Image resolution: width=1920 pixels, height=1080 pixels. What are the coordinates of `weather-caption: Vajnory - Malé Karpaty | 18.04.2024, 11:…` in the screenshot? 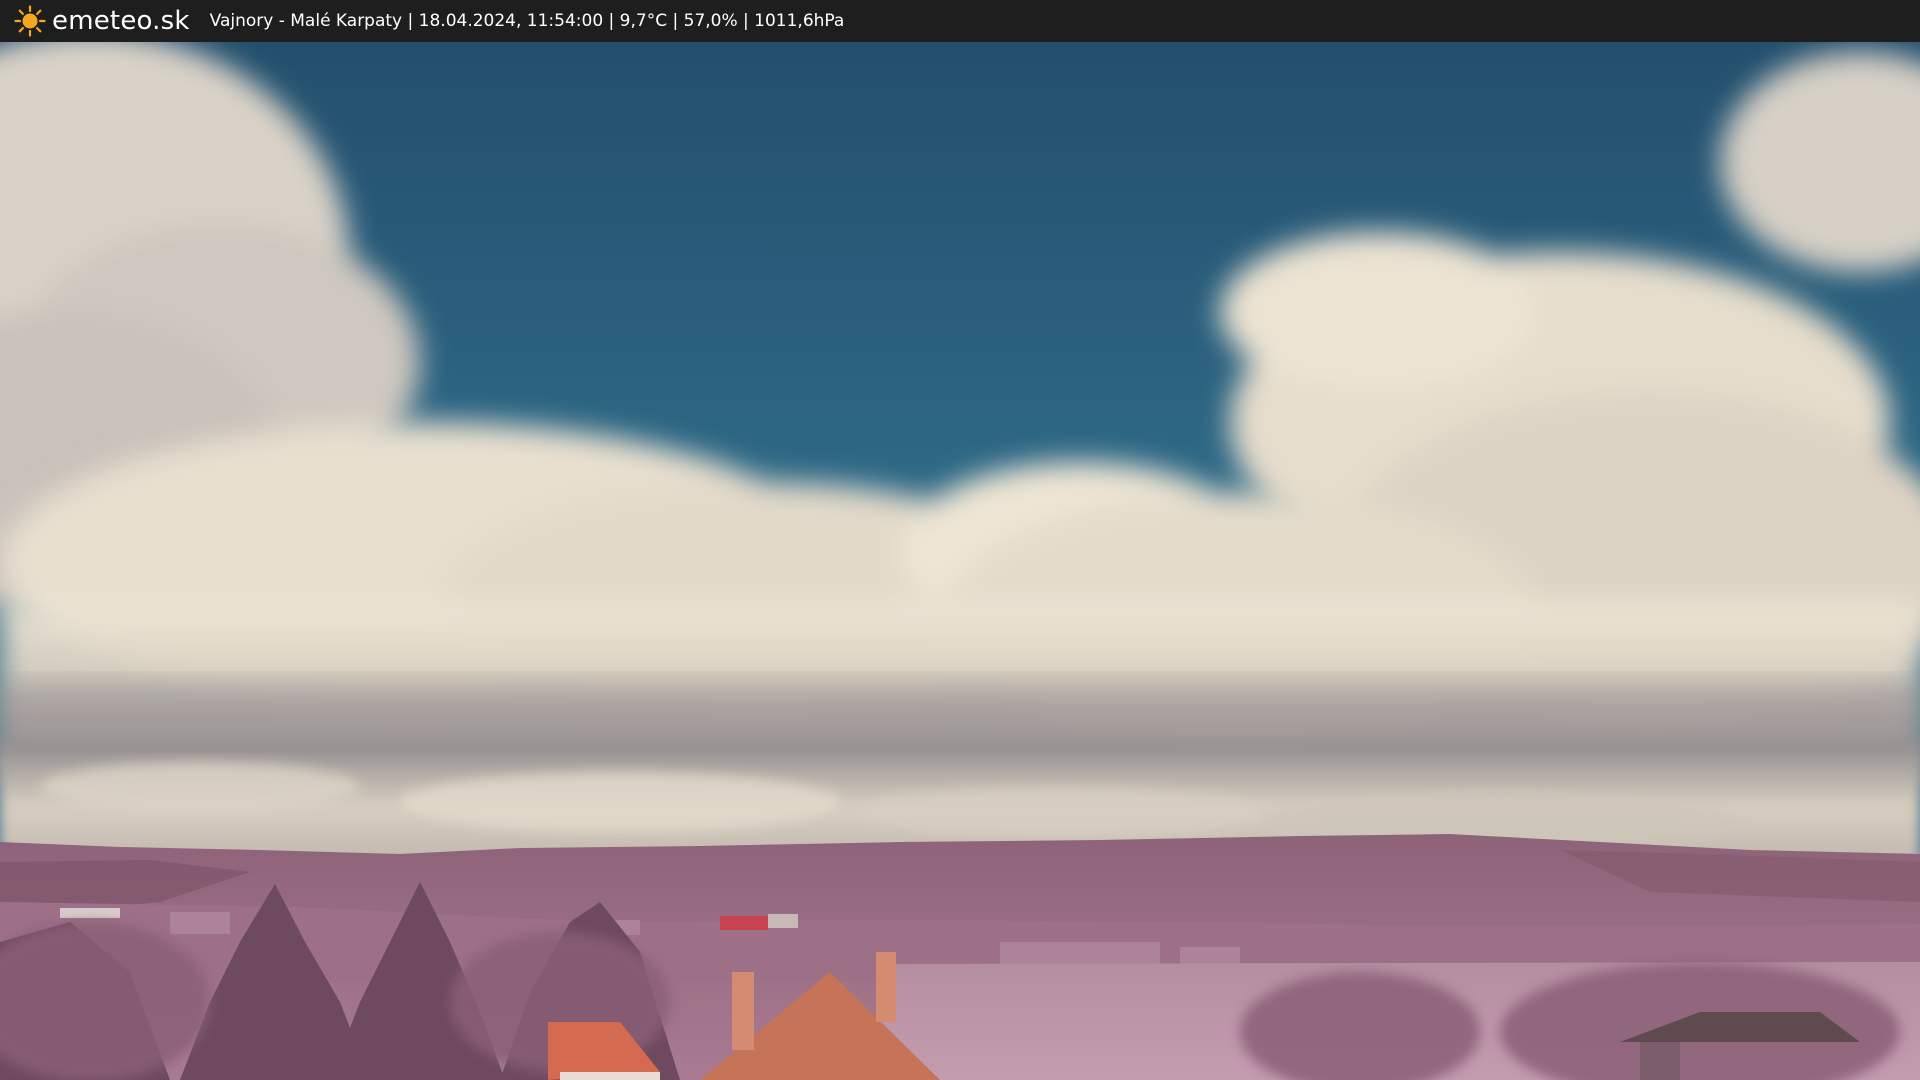 It's located at (527, 21).